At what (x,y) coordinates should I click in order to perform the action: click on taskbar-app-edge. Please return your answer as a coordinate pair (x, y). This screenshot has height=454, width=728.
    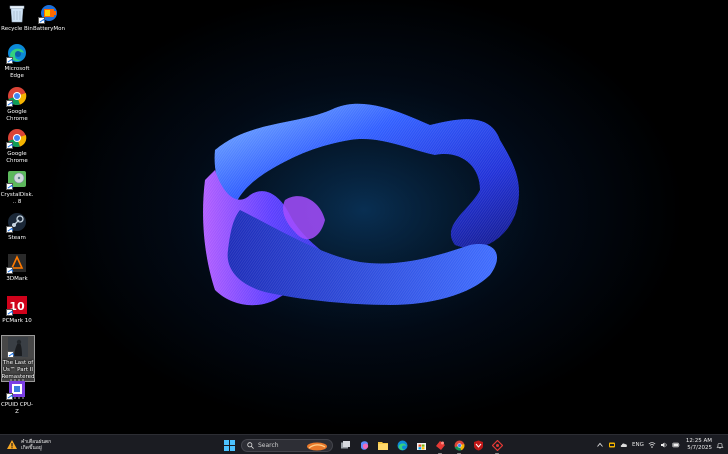
    Looking at the image, I should click on (402, 445).